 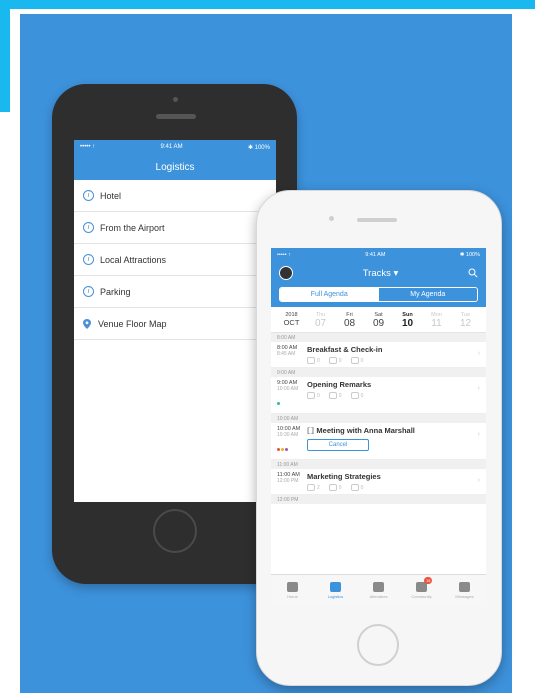 I want to click on tab-attendees: Attendees, so click(x=378, y=590).